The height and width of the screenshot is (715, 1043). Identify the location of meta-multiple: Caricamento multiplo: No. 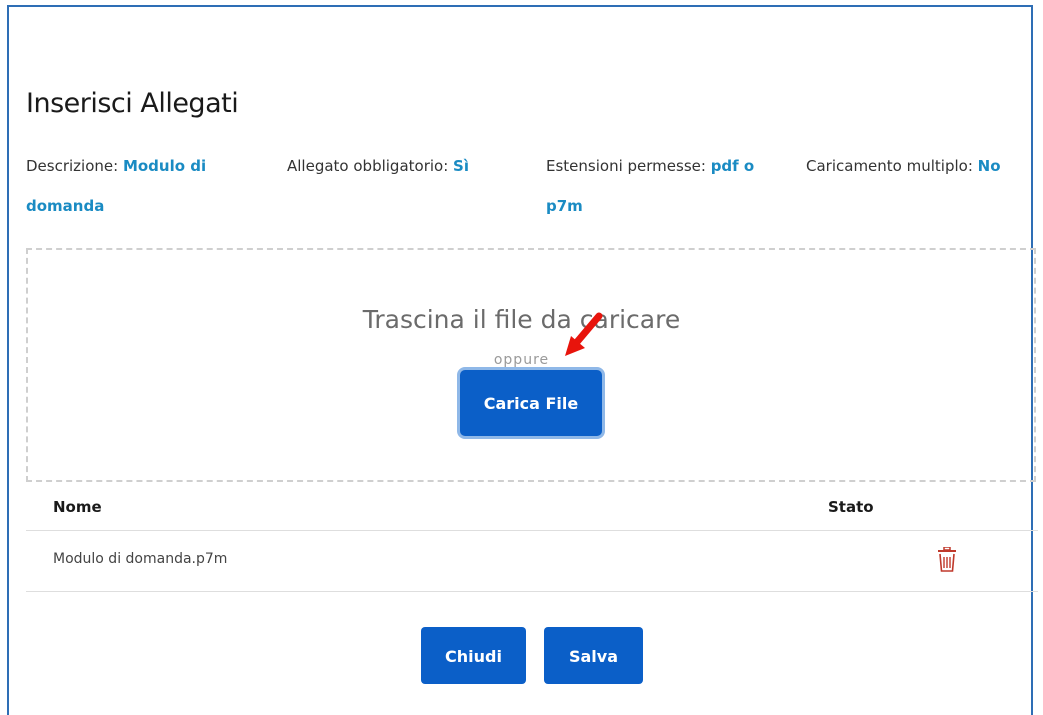
(918, 166).